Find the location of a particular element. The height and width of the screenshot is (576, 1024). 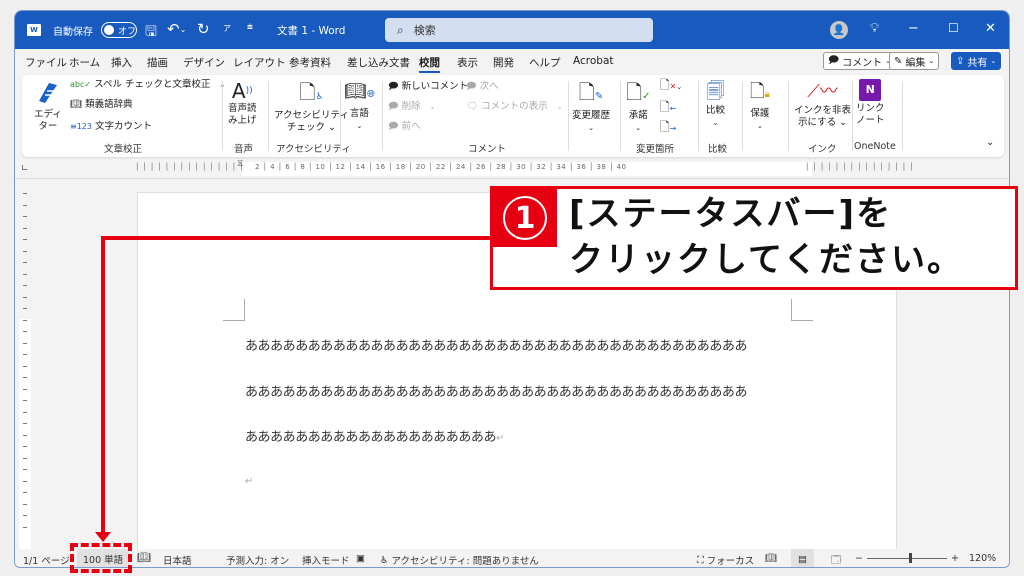

share-button: ⇪ 共有 ⌄ is located at coordinates (976, 61).